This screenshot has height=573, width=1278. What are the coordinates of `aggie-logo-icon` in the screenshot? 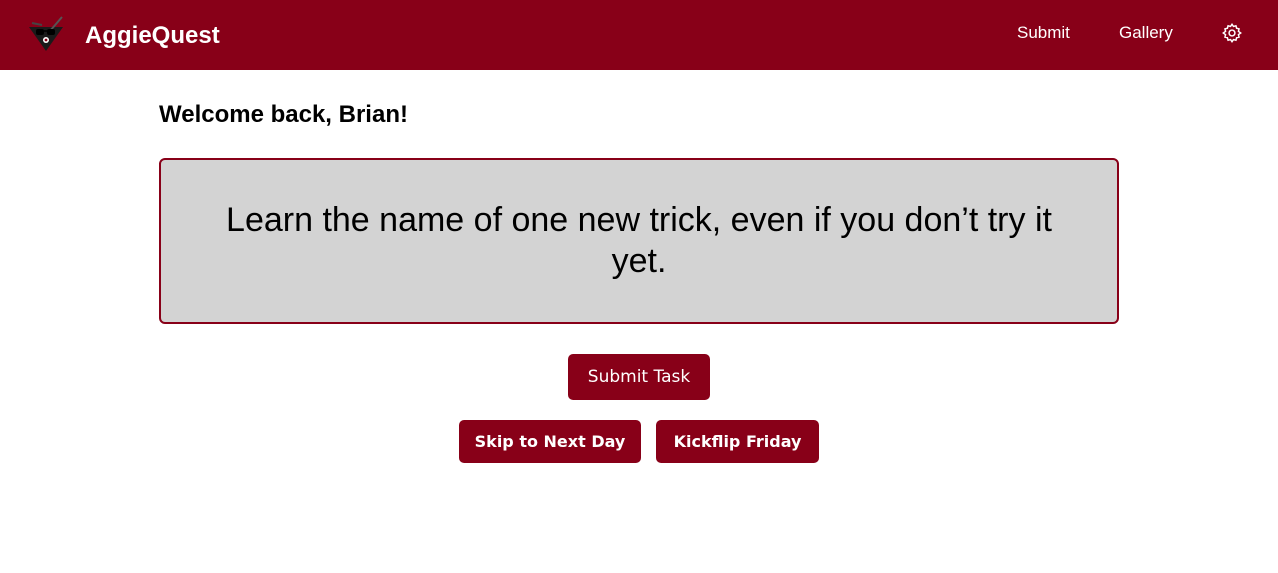 It's located at (46, 35).